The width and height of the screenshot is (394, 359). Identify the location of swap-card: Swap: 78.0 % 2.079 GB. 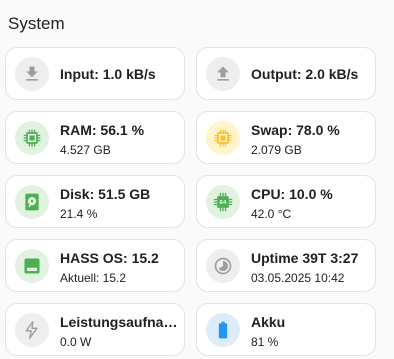
(286, 137).